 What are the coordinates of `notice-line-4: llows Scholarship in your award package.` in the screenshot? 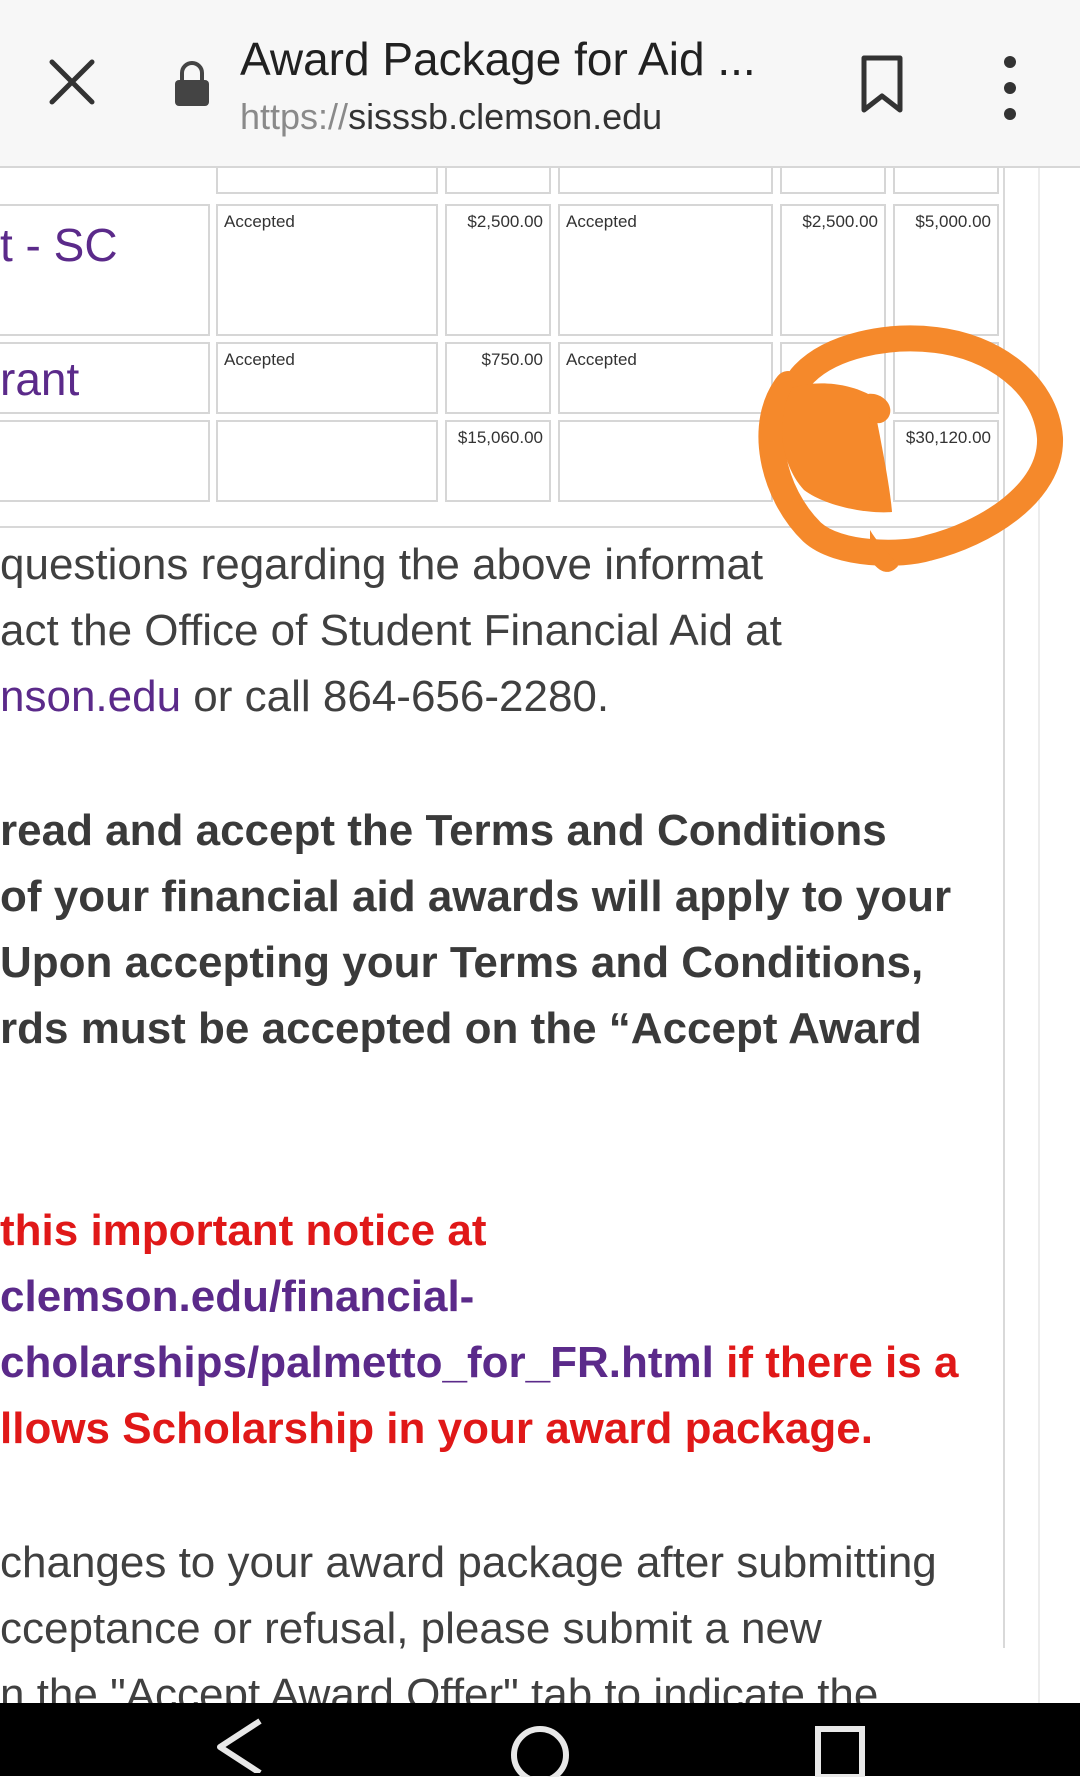 It's located at (436, 1428).